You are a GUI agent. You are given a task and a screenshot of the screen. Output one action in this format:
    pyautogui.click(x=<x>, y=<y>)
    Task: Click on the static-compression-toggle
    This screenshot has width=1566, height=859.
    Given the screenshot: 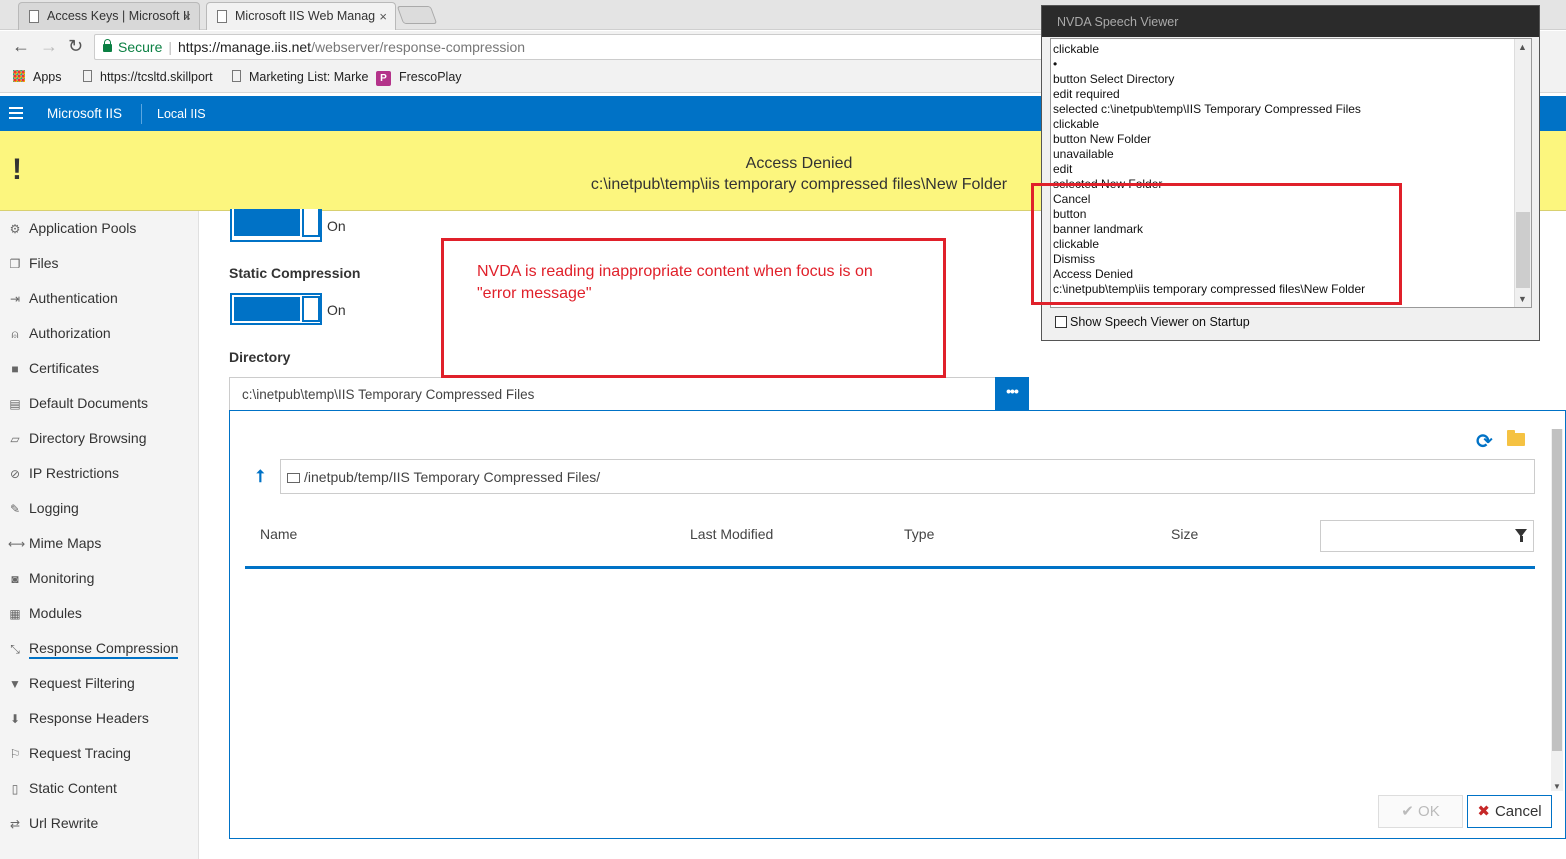 What is the action you would take?
    pyautogui.click(x=276, y=309)
    